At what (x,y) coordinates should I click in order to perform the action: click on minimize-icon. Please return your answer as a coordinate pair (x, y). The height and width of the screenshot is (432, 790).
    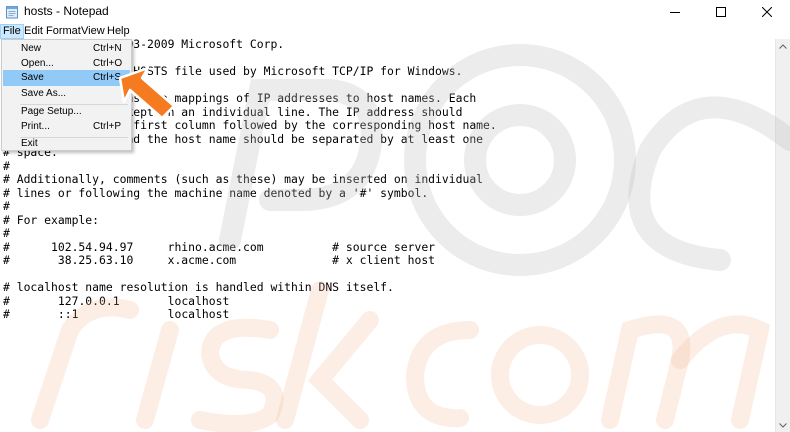
    Looking at the image, I should click on (675, 12).